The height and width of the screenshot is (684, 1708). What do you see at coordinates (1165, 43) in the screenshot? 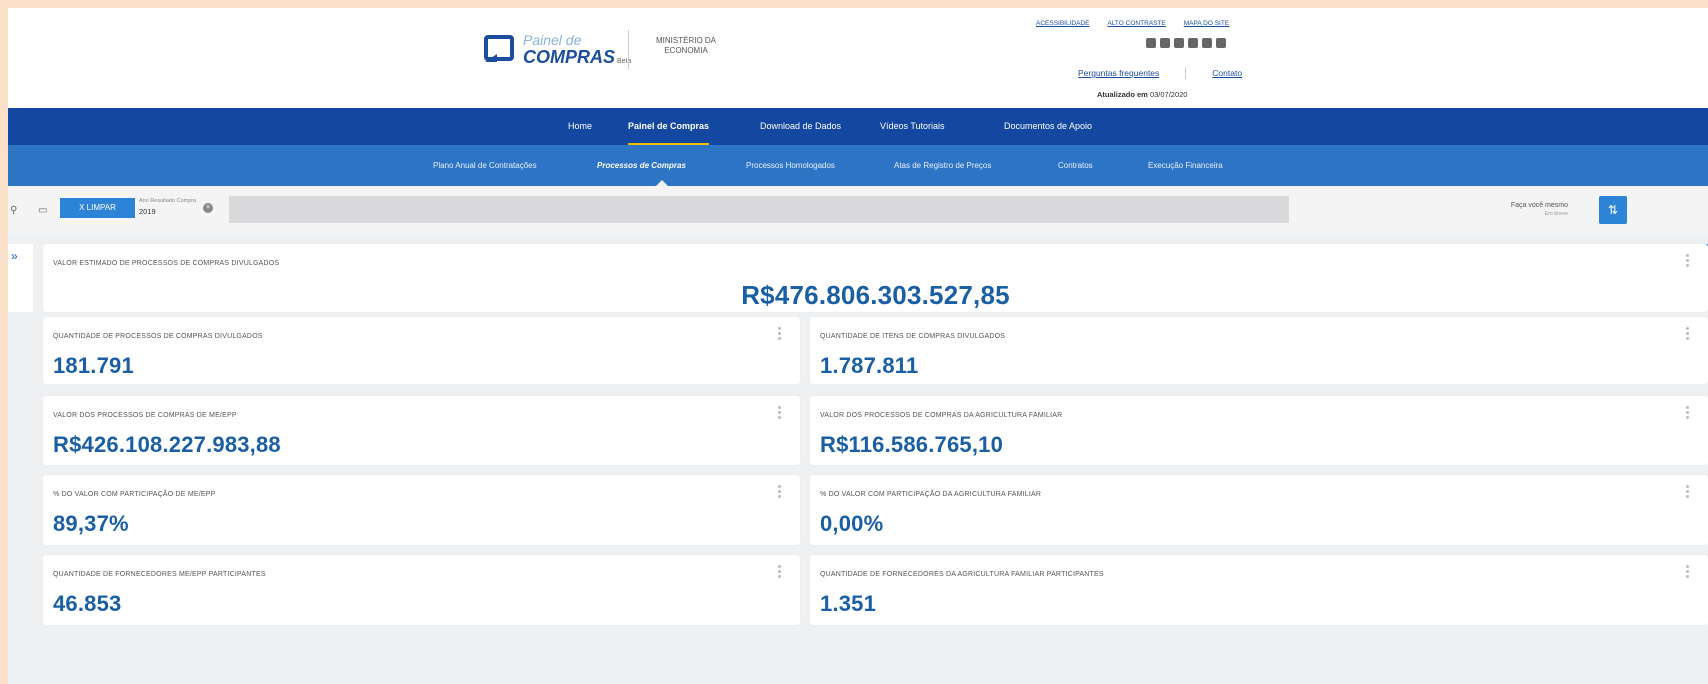
I see `flickr-icon` at bounding box center [1165, 43].